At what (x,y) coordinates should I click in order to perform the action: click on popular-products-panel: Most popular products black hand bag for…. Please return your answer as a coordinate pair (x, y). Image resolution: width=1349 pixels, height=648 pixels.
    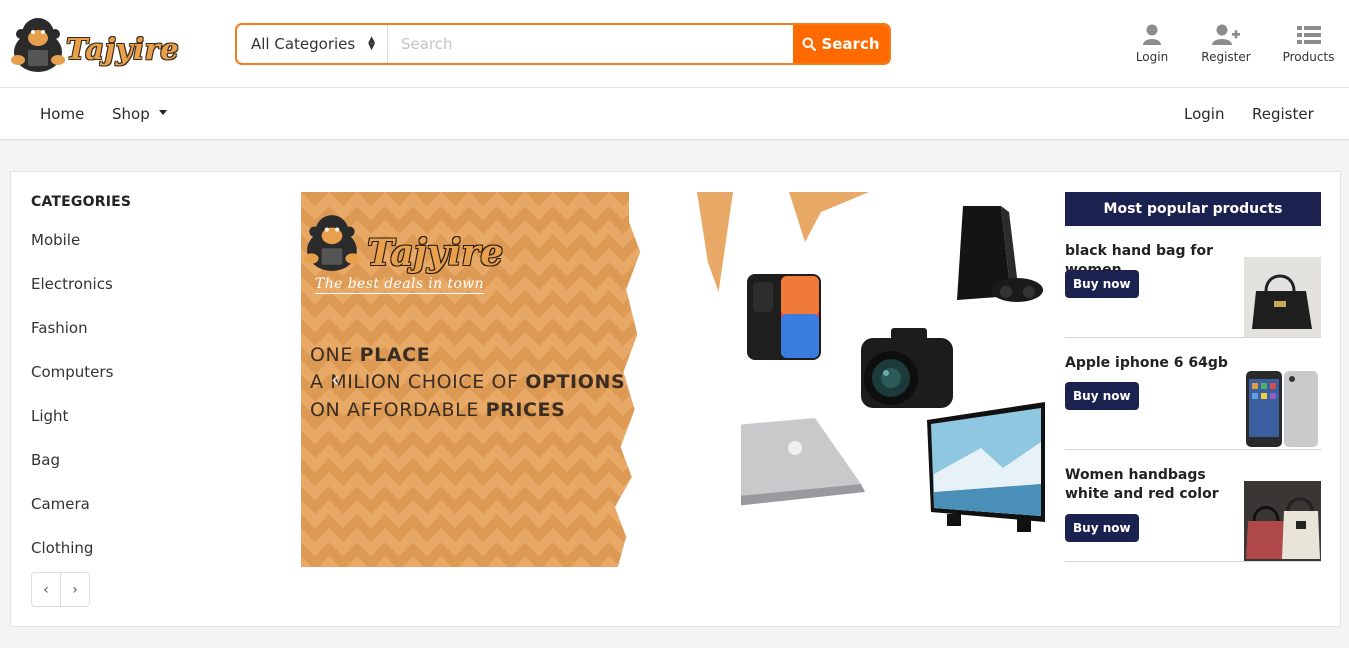
    Looking at the image, I should click on (1193, 377).